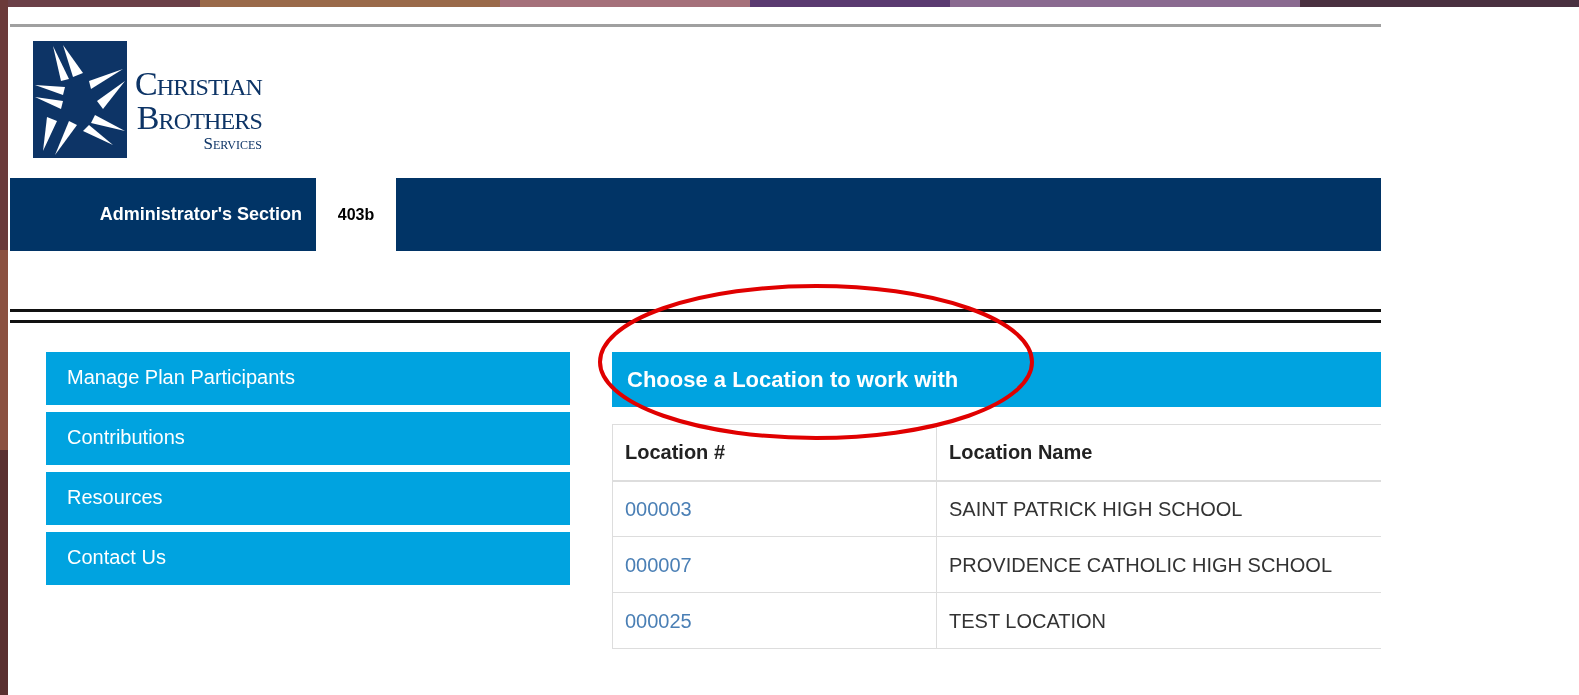 This screenshot has height=695, width=1579. Describe the element at coordinates (793, 380) in the screenshot. I see `panel-title: Choose a Location to work with` at that location.